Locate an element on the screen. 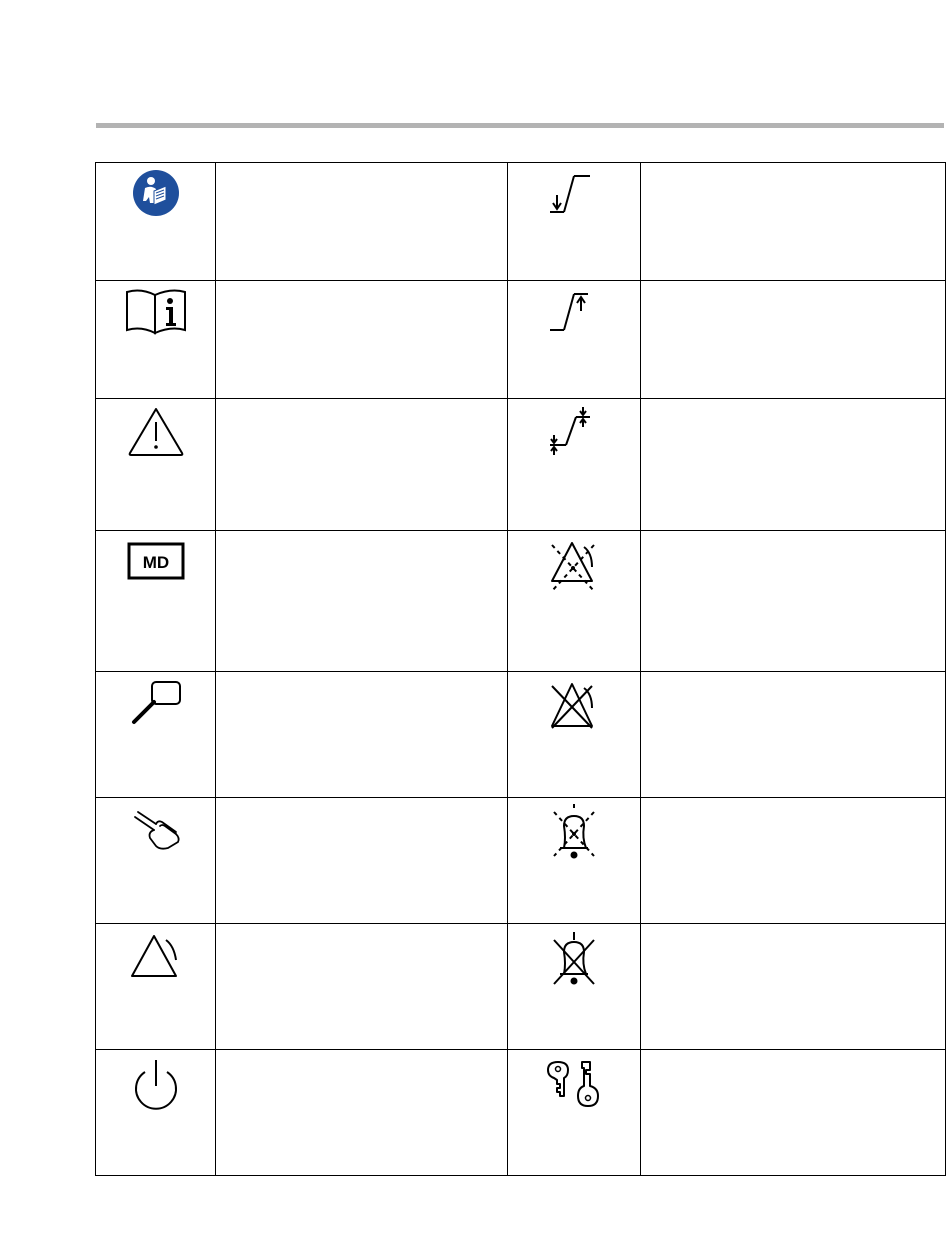  touch-point-hand-icon is located at coordinates (156, 830).